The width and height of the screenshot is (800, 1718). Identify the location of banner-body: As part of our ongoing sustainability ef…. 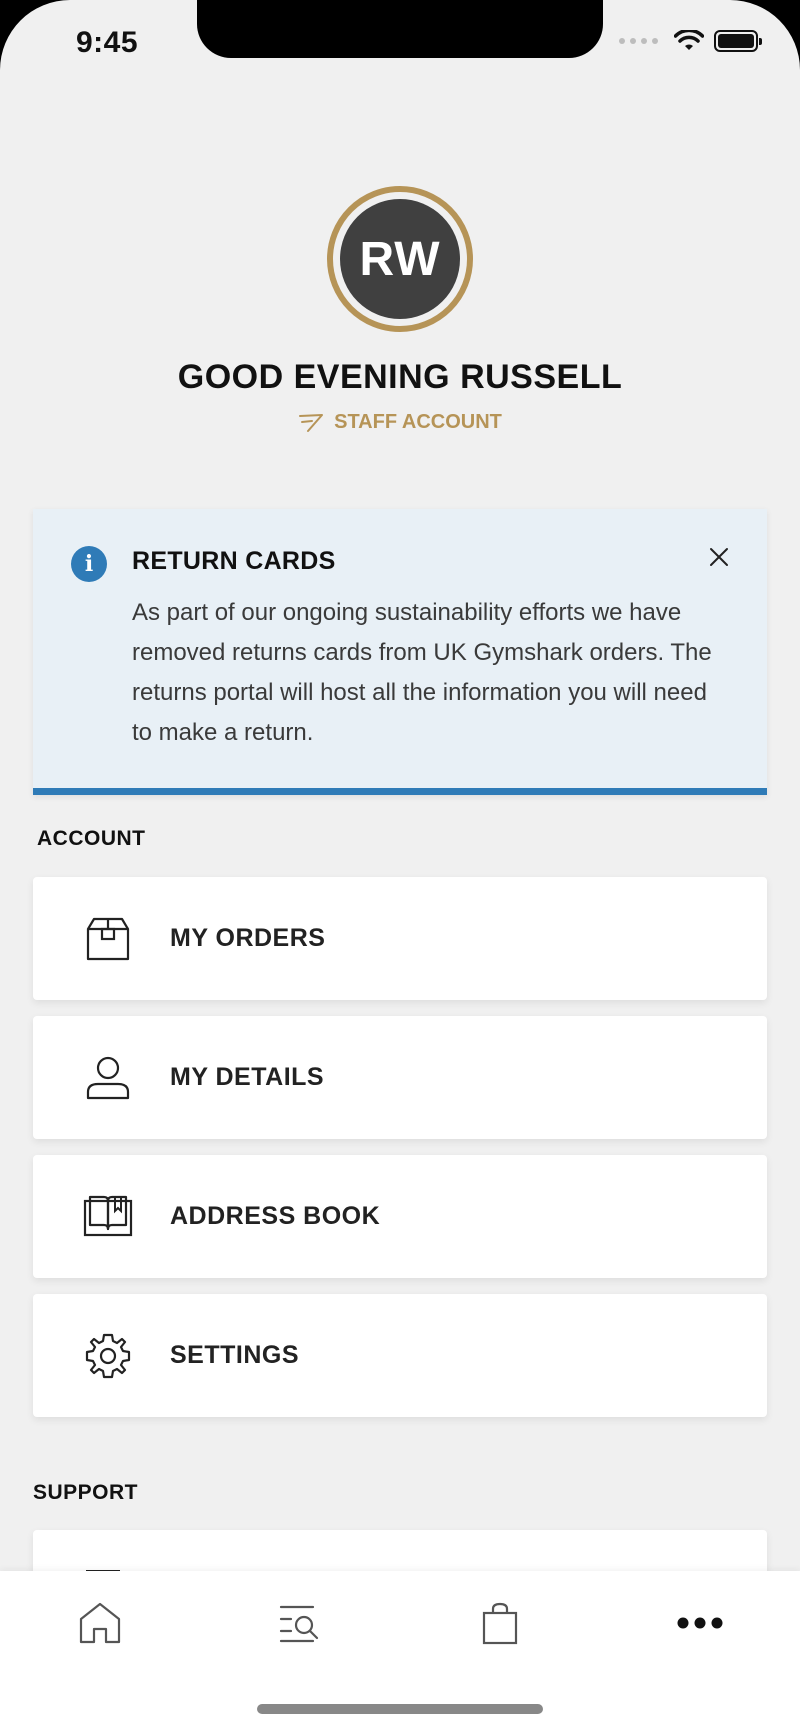
(422, 672).